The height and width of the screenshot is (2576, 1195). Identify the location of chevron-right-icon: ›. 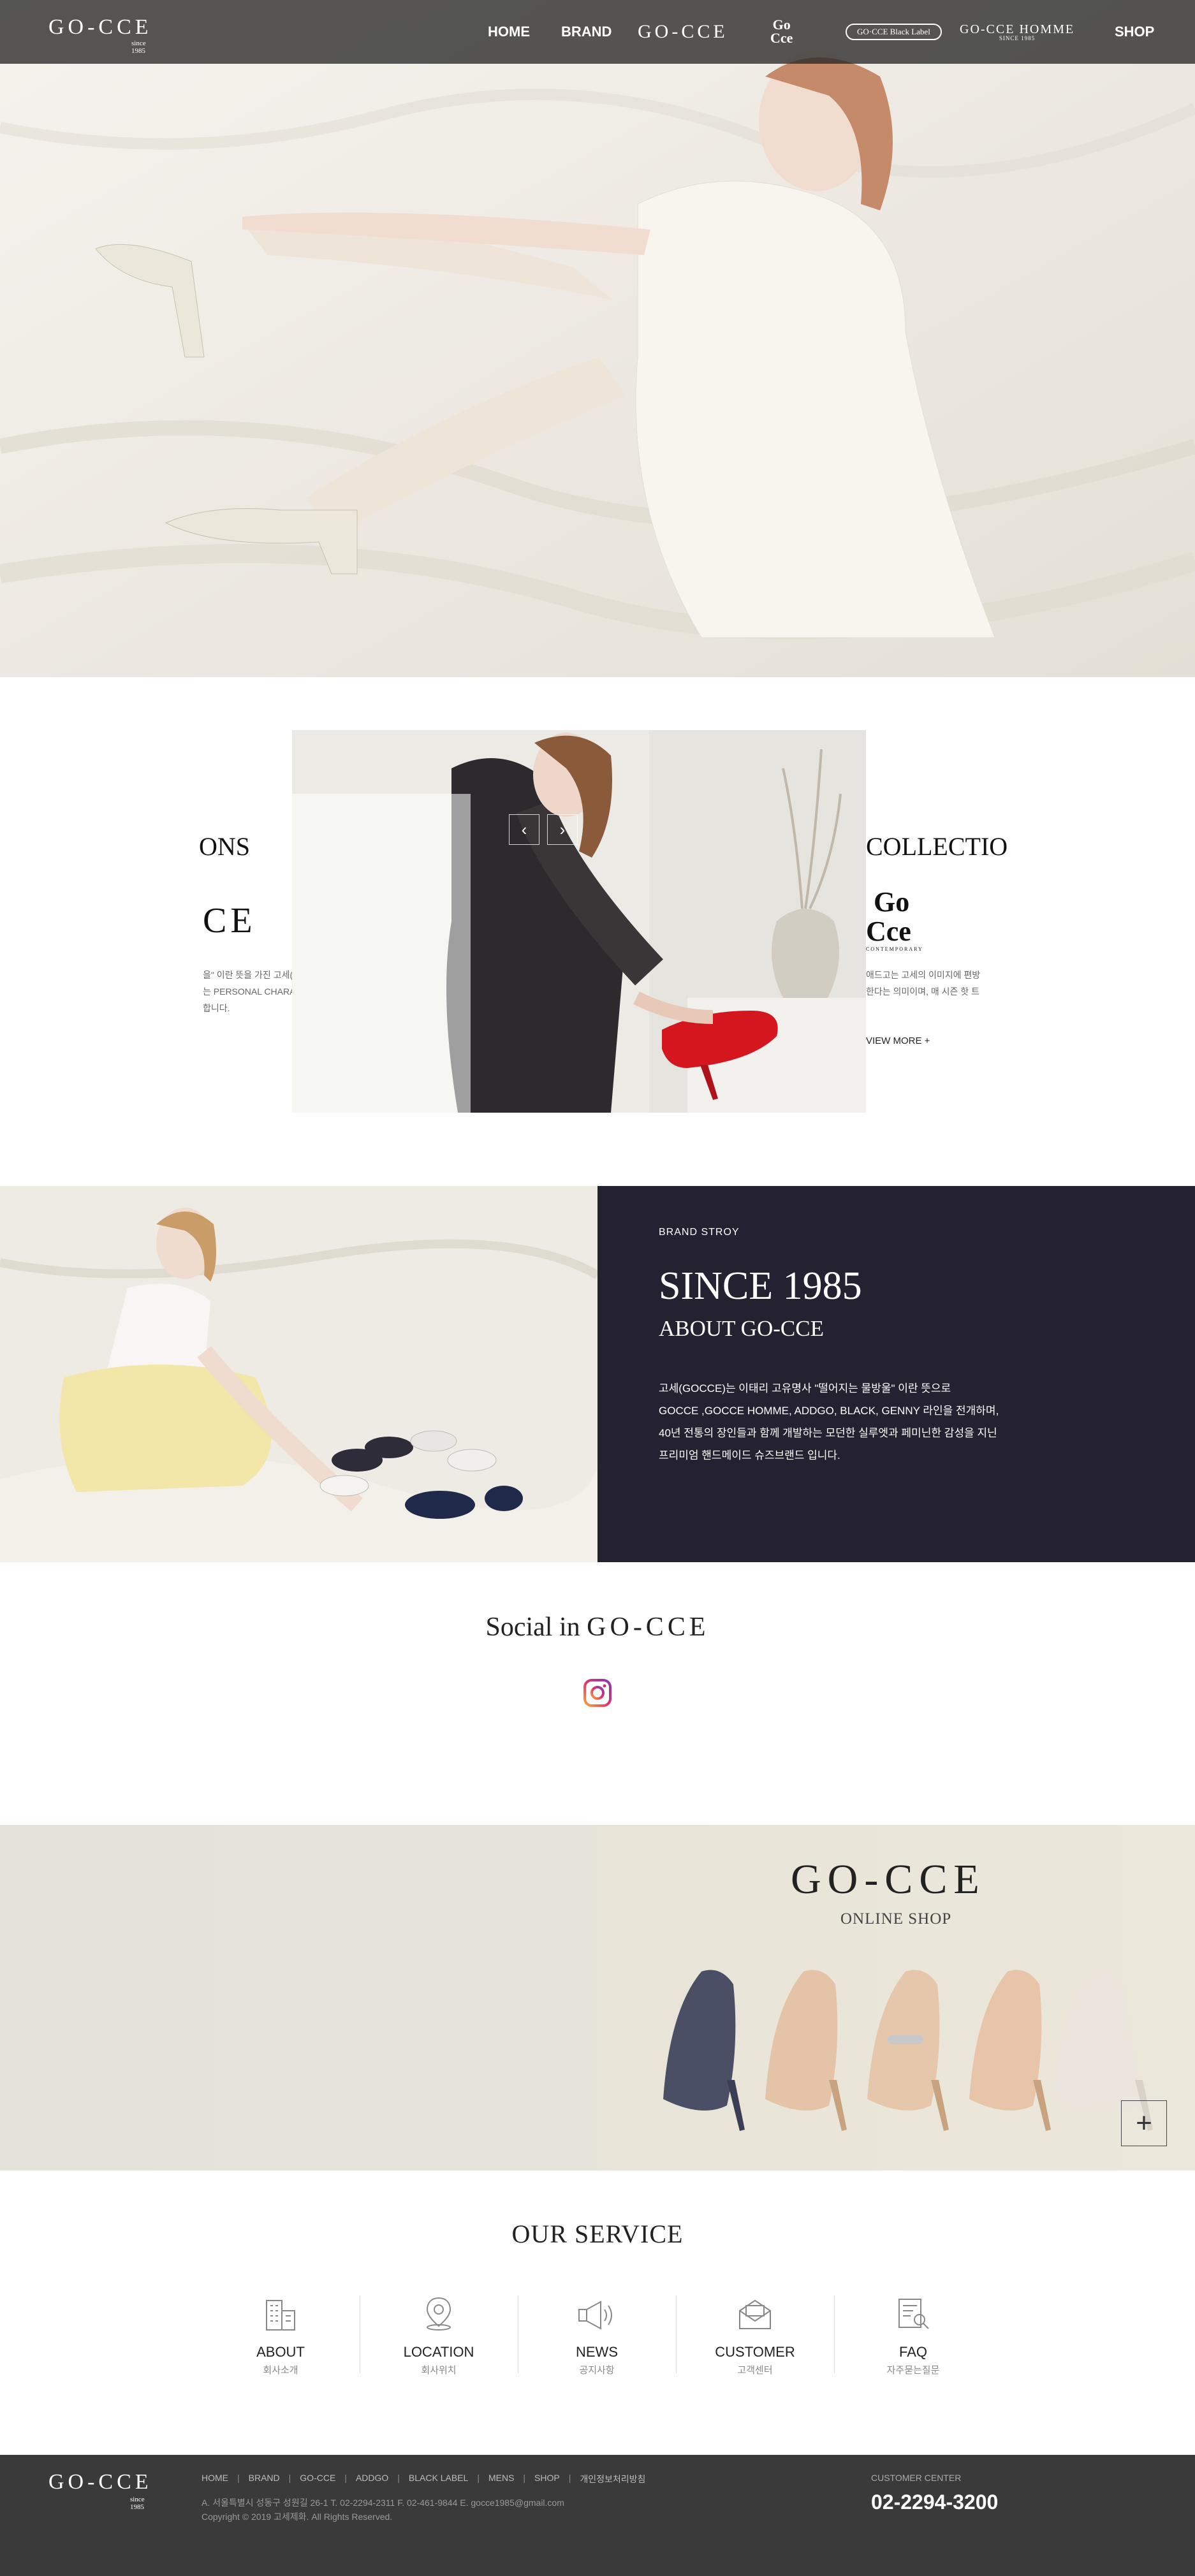
(562, 829).